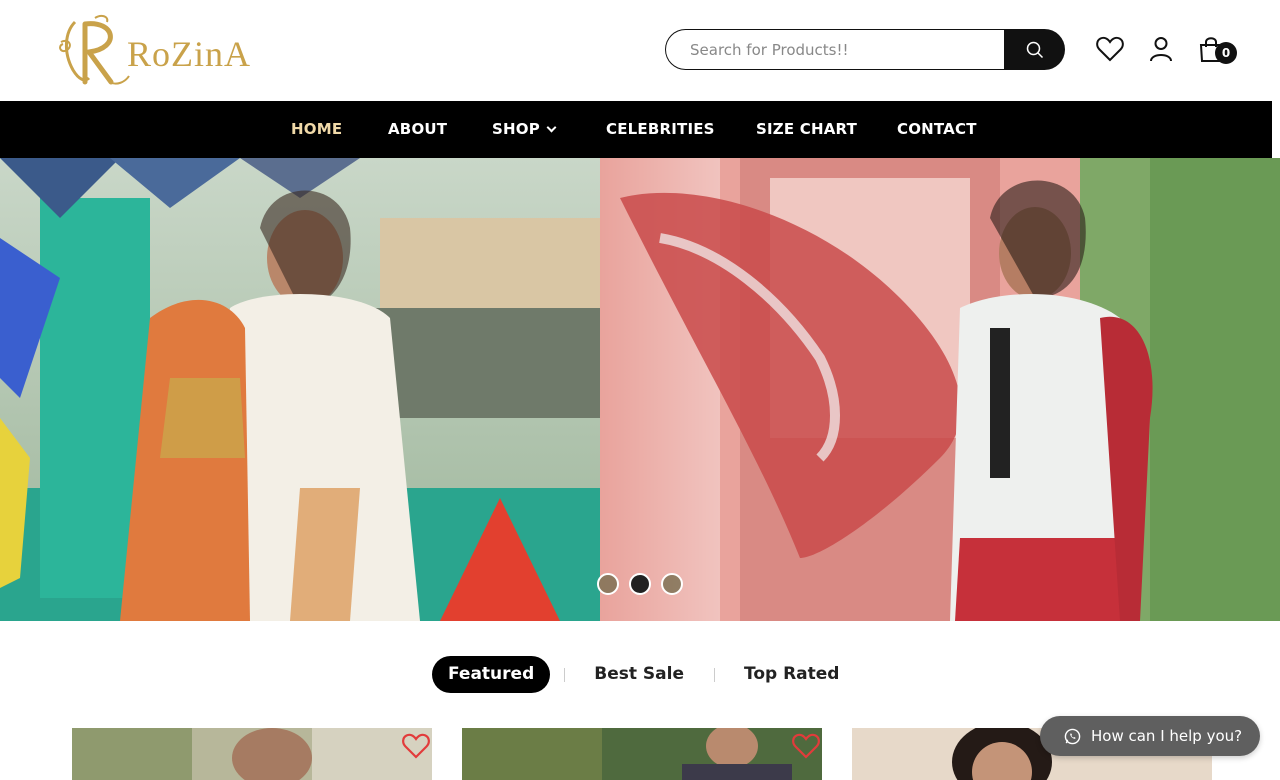 The height and width of the screenshot is (780, 1280). What do you see at coordinates (551, 127) in the screenshot?
I see `chevron-down-icon` at bounding box center [551, 127].